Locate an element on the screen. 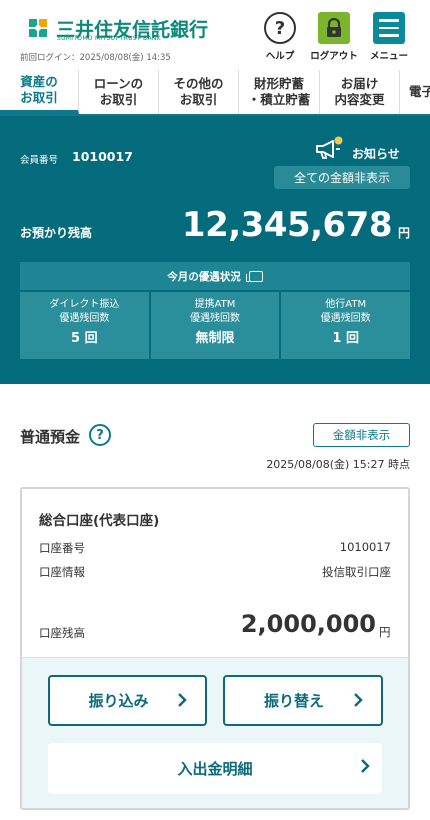 The image size is (430, 820). help-label: ヘルプ is located at coordinates (280, 56).